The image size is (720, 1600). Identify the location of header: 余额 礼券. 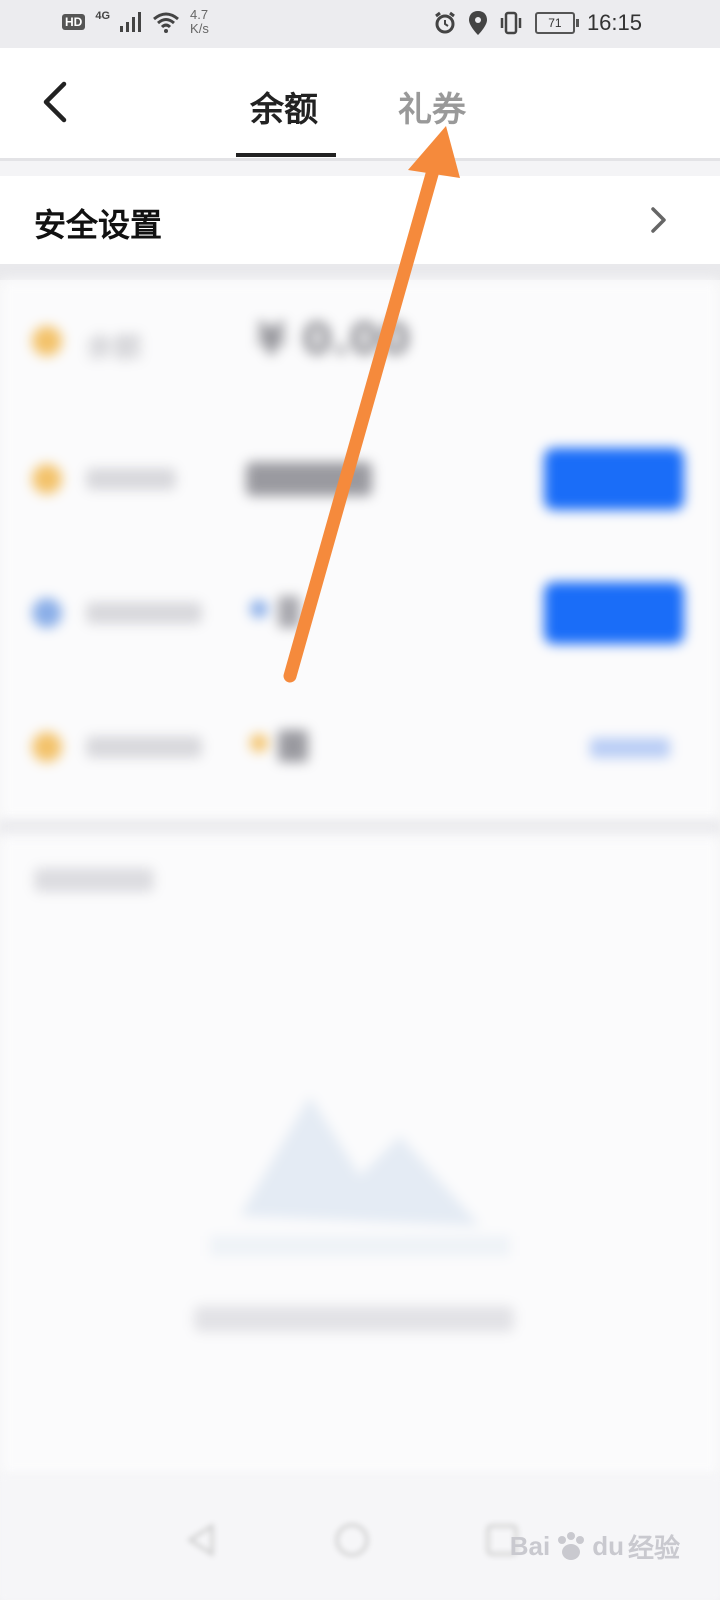
(360, 104).